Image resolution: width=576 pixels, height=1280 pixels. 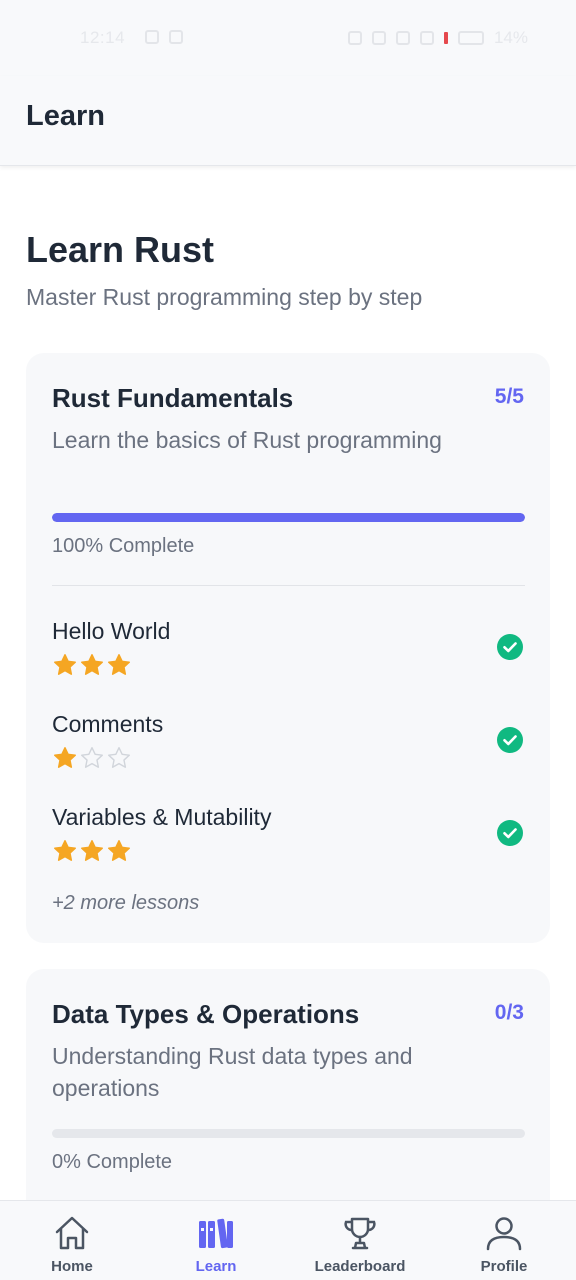 What do you see at coordinates (509, 1012) in the screenshot?
I see `module-count: 0/3` at bounding box center [509, 1012].